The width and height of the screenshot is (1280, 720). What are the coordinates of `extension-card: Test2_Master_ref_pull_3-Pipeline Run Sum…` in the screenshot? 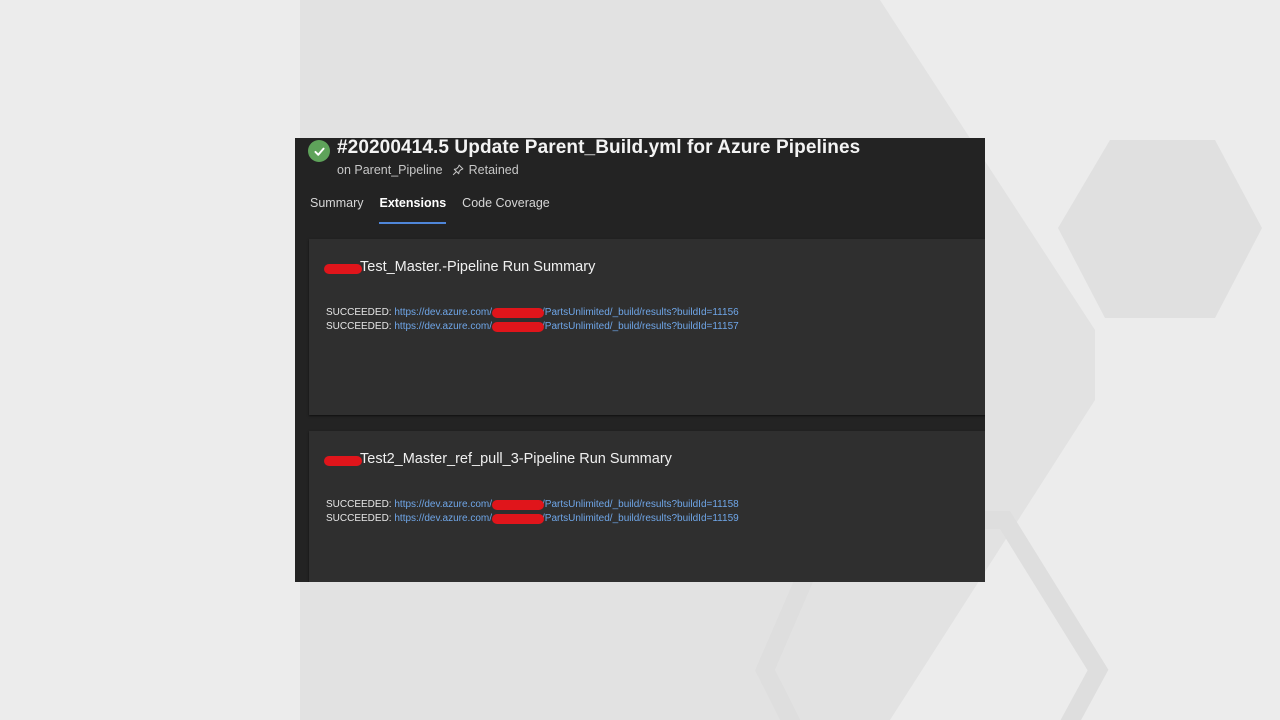 It's located at (647, 506).